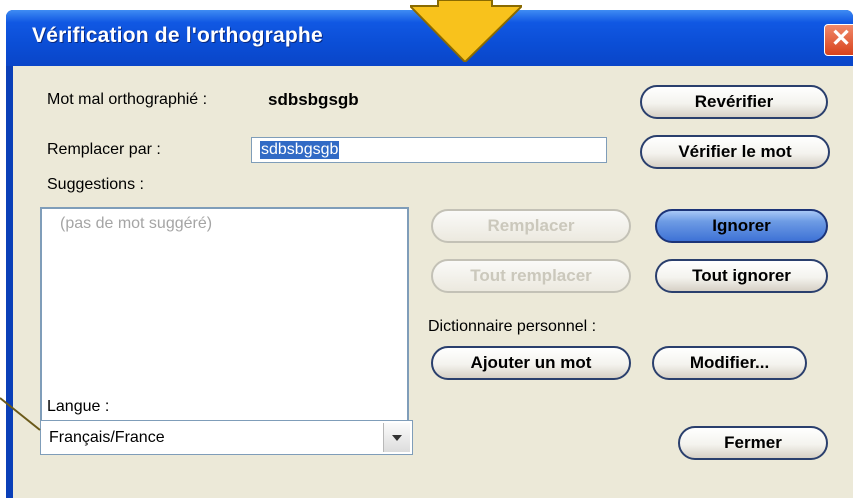  What do you see at coordinates (735, 152) in the screenshot?
I see `check-word-button: Vérifier le mot` at bounding box center [735, 152].